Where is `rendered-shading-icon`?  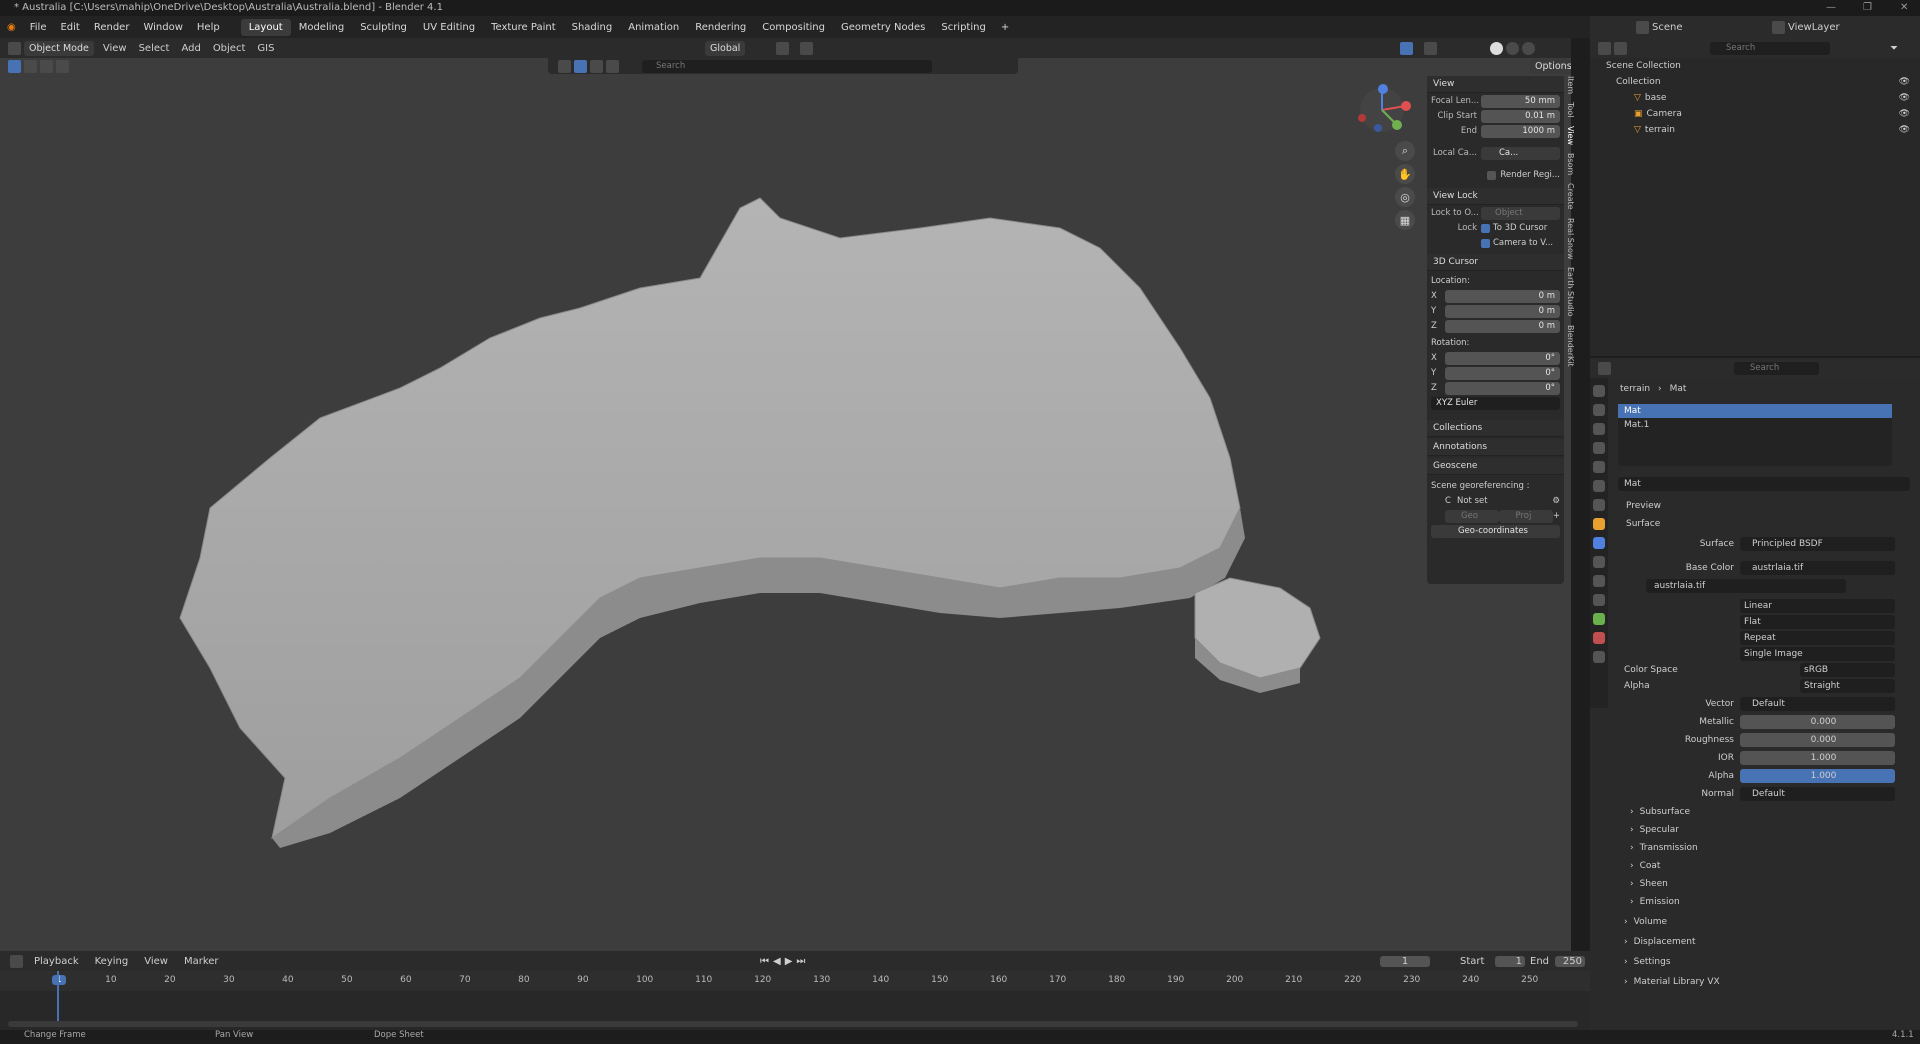
rendered-shading-icon is located at coordinates (1528, 48).